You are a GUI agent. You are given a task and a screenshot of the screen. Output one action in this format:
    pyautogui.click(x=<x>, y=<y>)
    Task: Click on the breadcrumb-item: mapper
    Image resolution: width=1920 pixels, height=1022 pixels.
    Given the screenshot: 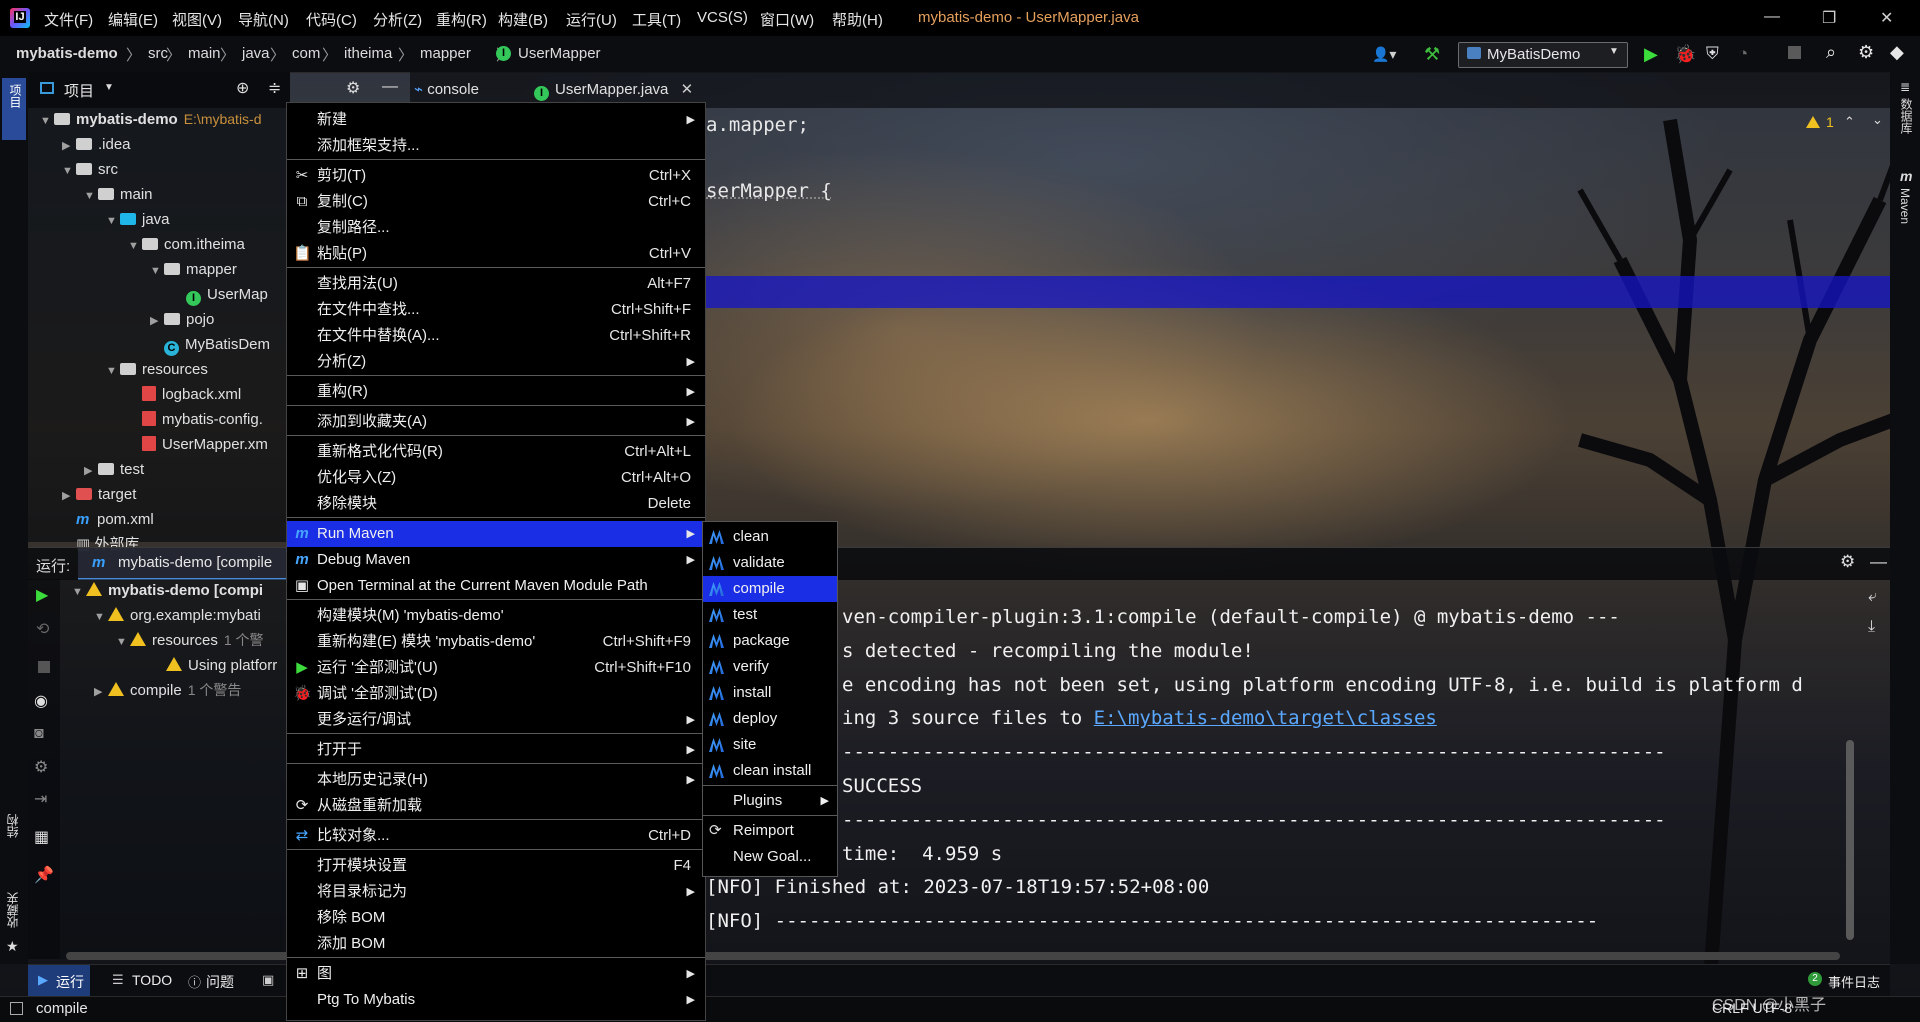 What is the action you would take?
    pyautogui.click(x=445, y=53)
    